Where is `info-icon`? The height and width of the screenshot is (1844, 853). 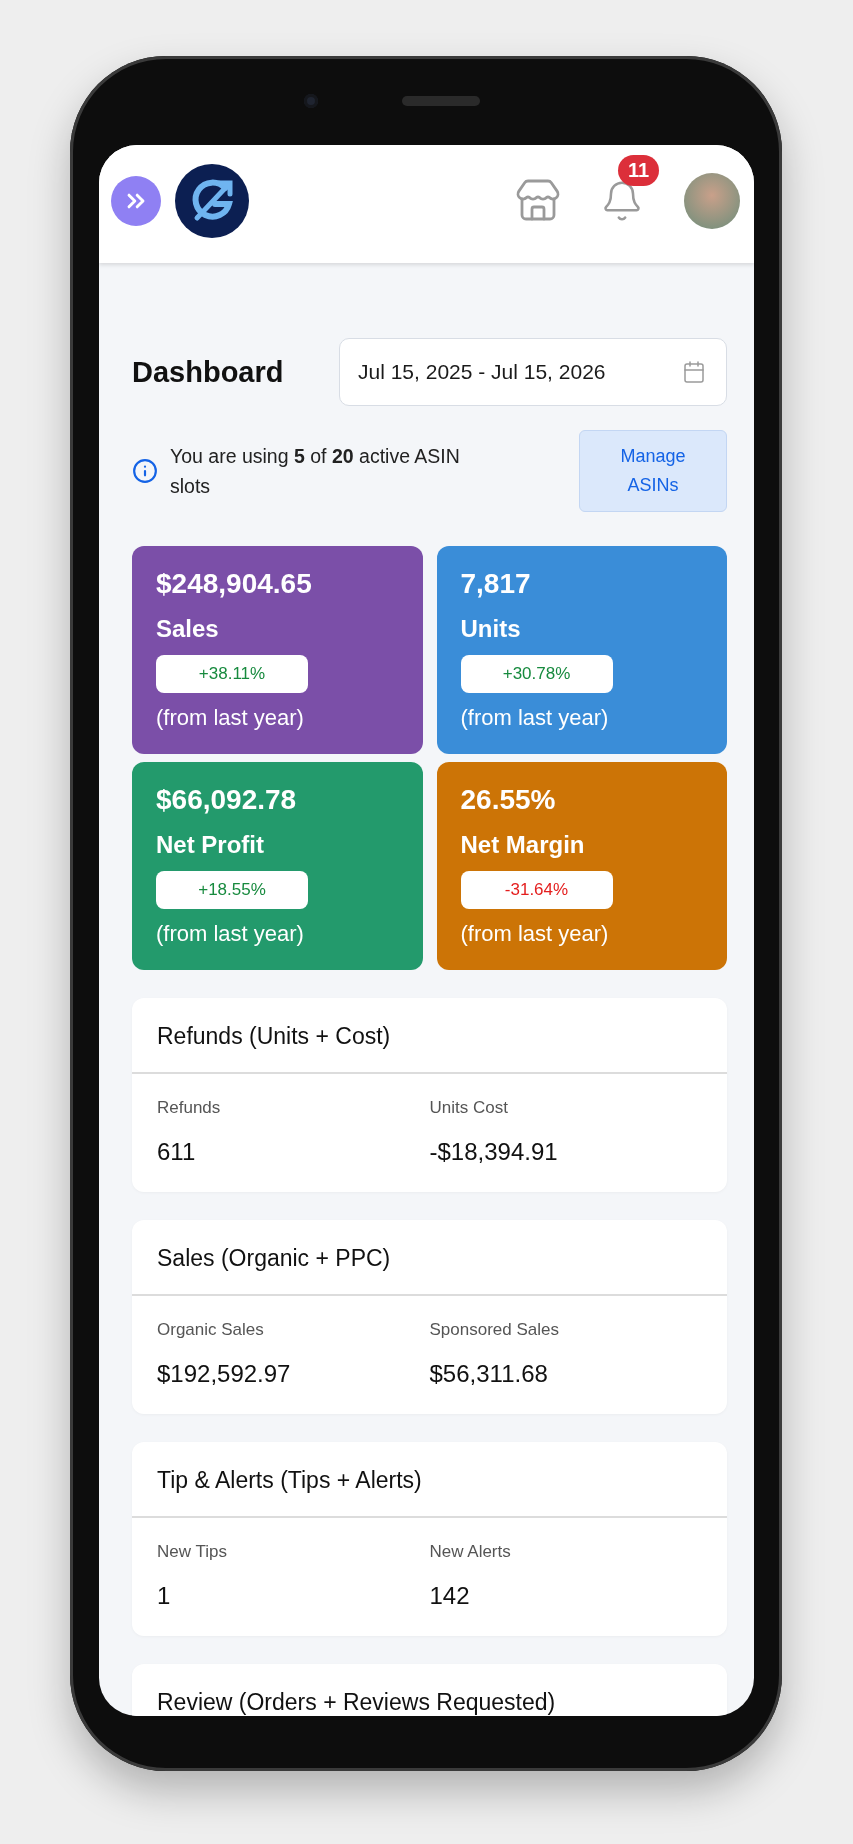
info-icon is located at coordinates (145, 471).